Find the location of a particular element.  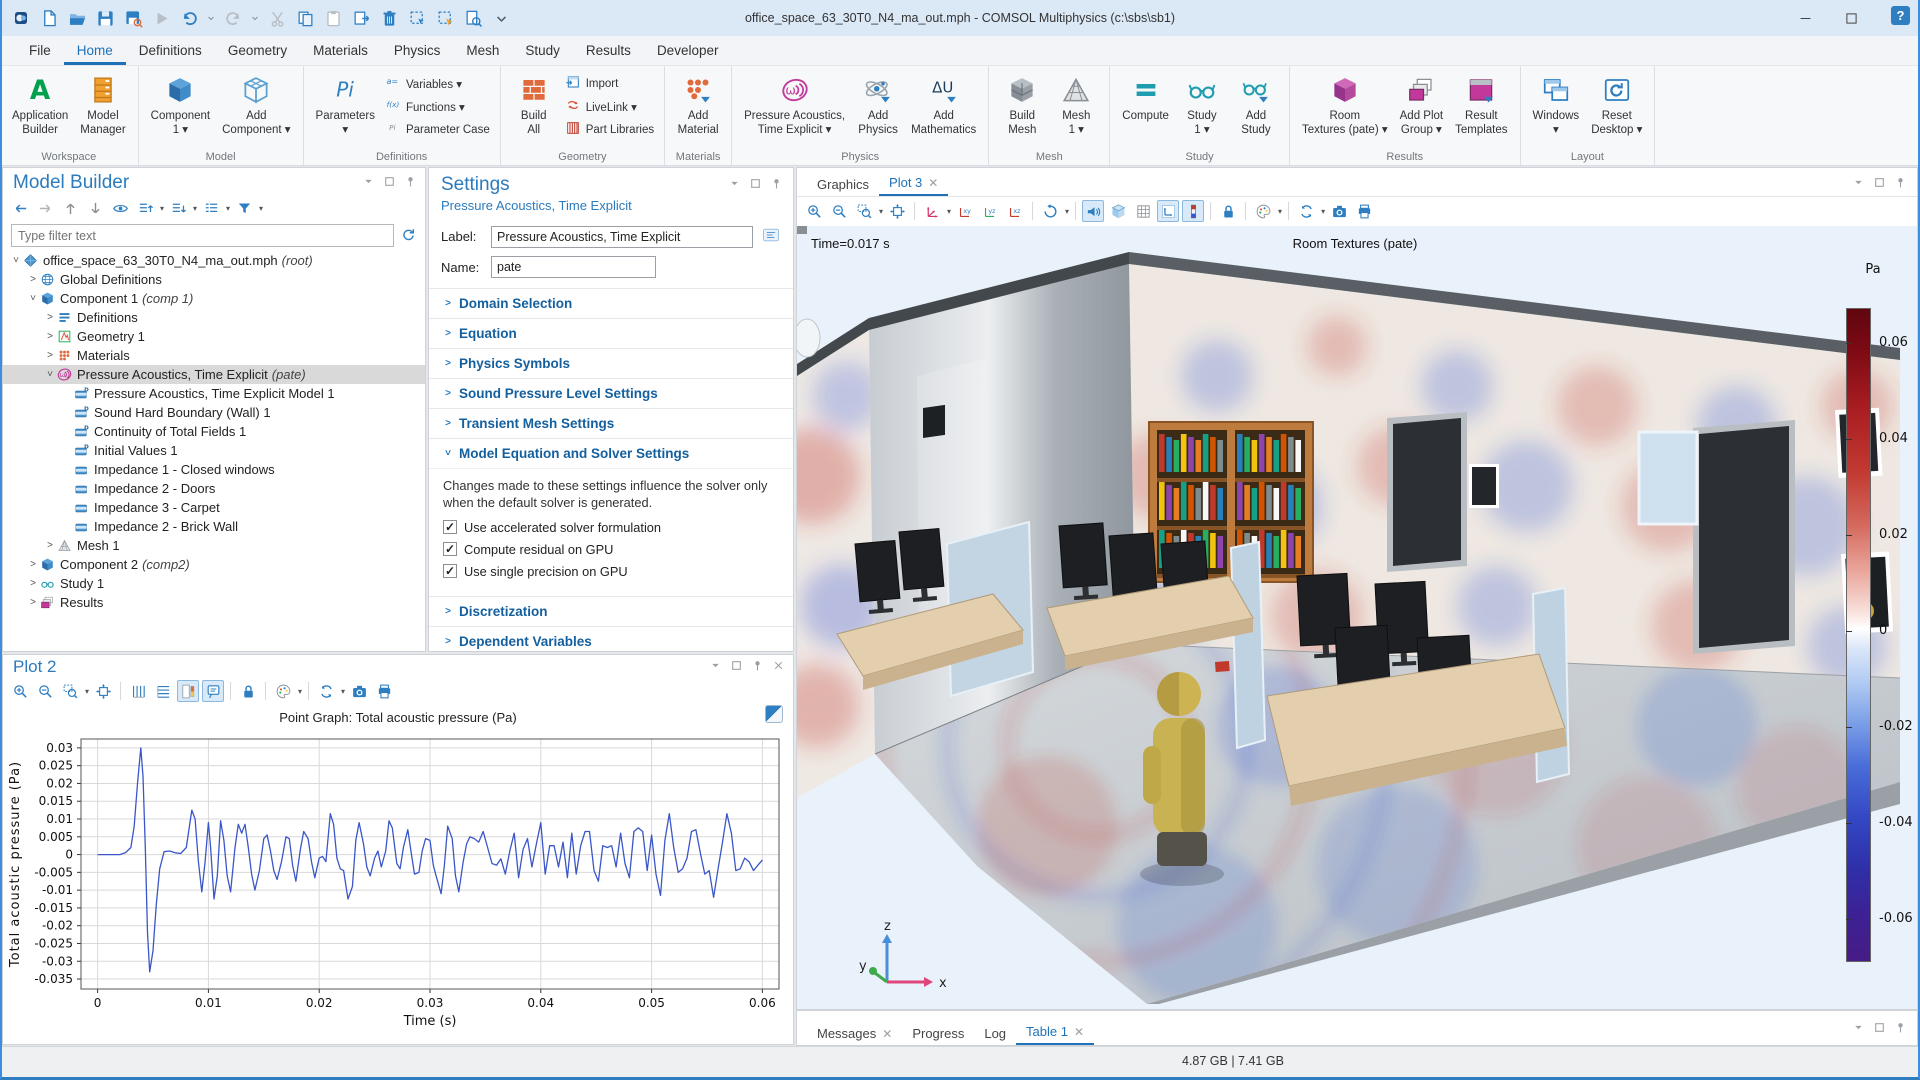

copy-icon is located at coordinates (305, 18).